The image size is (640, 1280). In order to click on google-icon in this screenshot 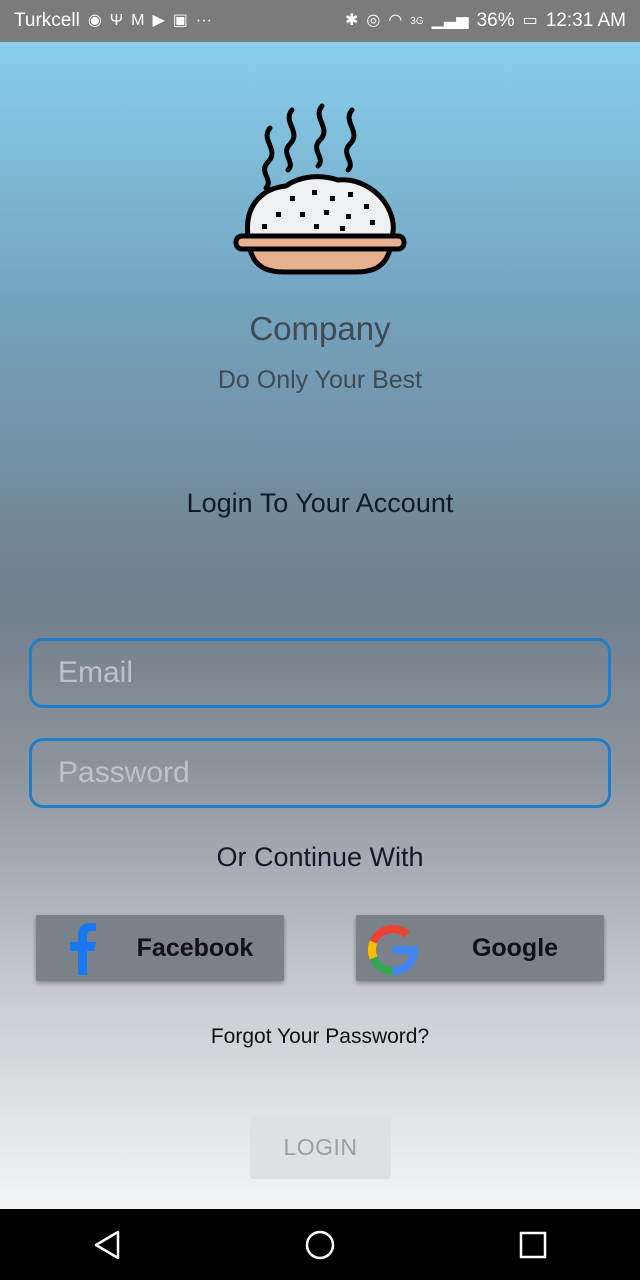, I will do `click(393, 949)`.